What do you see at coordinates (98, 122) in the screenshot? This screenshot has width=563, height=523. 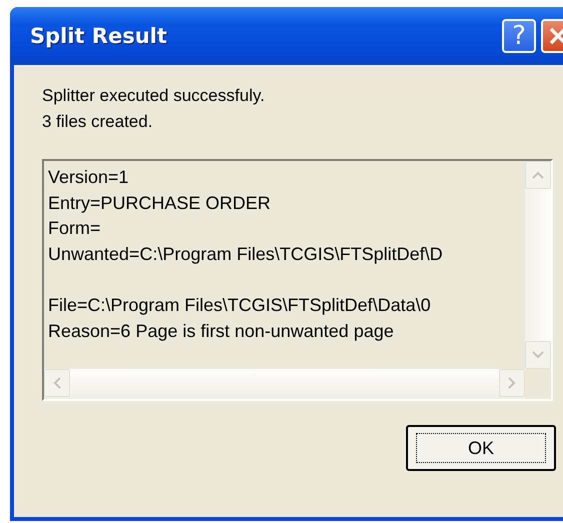 I see `message-text: 3 files created.` at bounding box center [98, 122].